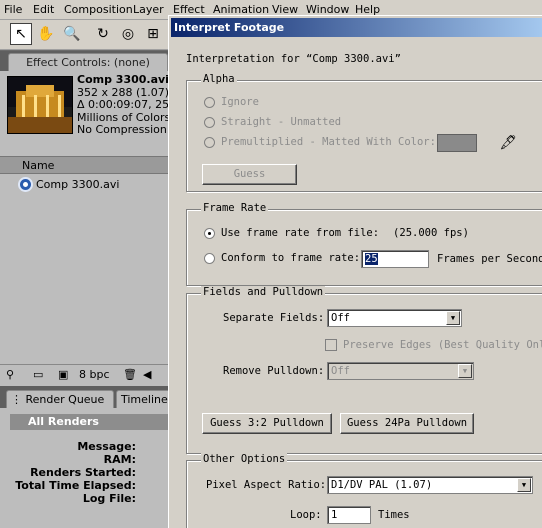  Describe the element at coordinates (394, 318) in the screenshot. I see `separate-fields-select: Off ▼` at that location.